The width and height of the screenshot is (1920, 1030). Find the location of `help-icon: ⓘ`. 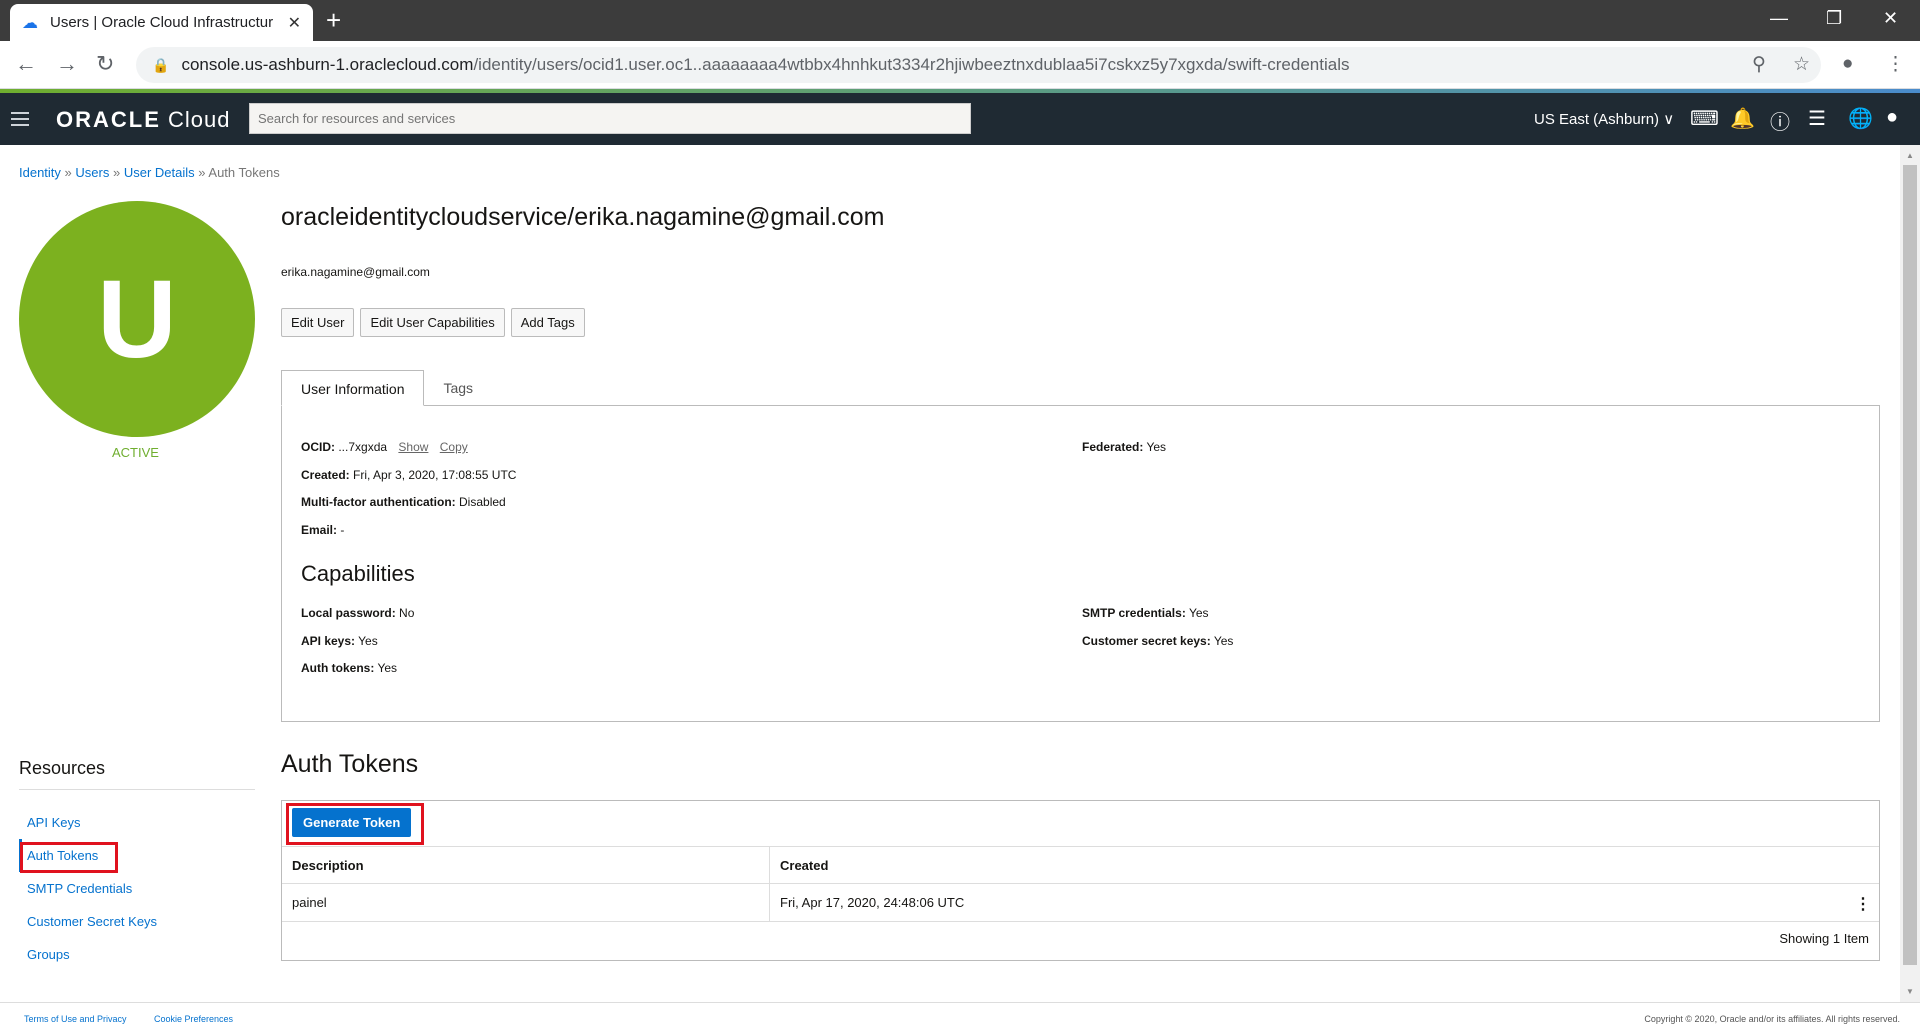

help-icon: ⓘ is located at coordinates (1780, 120).